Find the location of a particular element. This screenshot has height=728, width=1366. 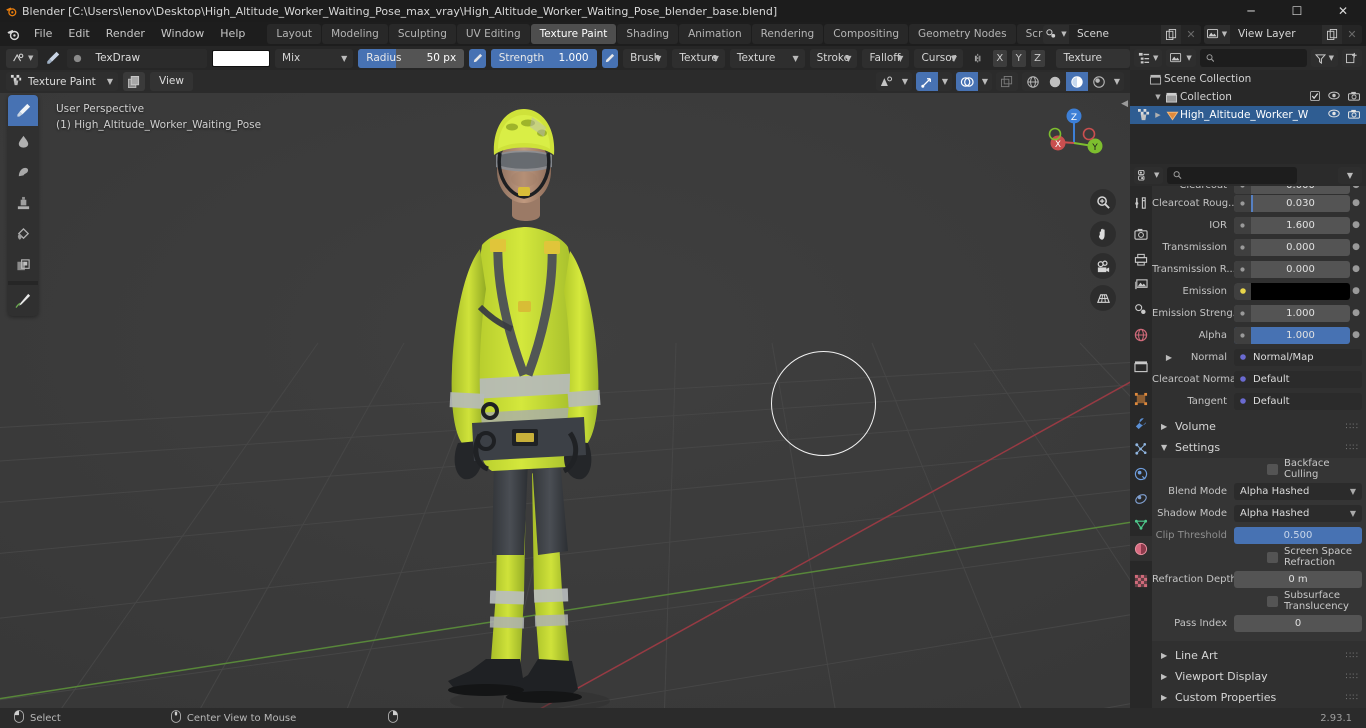

properties-search-field is located at coordinates (1239, 175).